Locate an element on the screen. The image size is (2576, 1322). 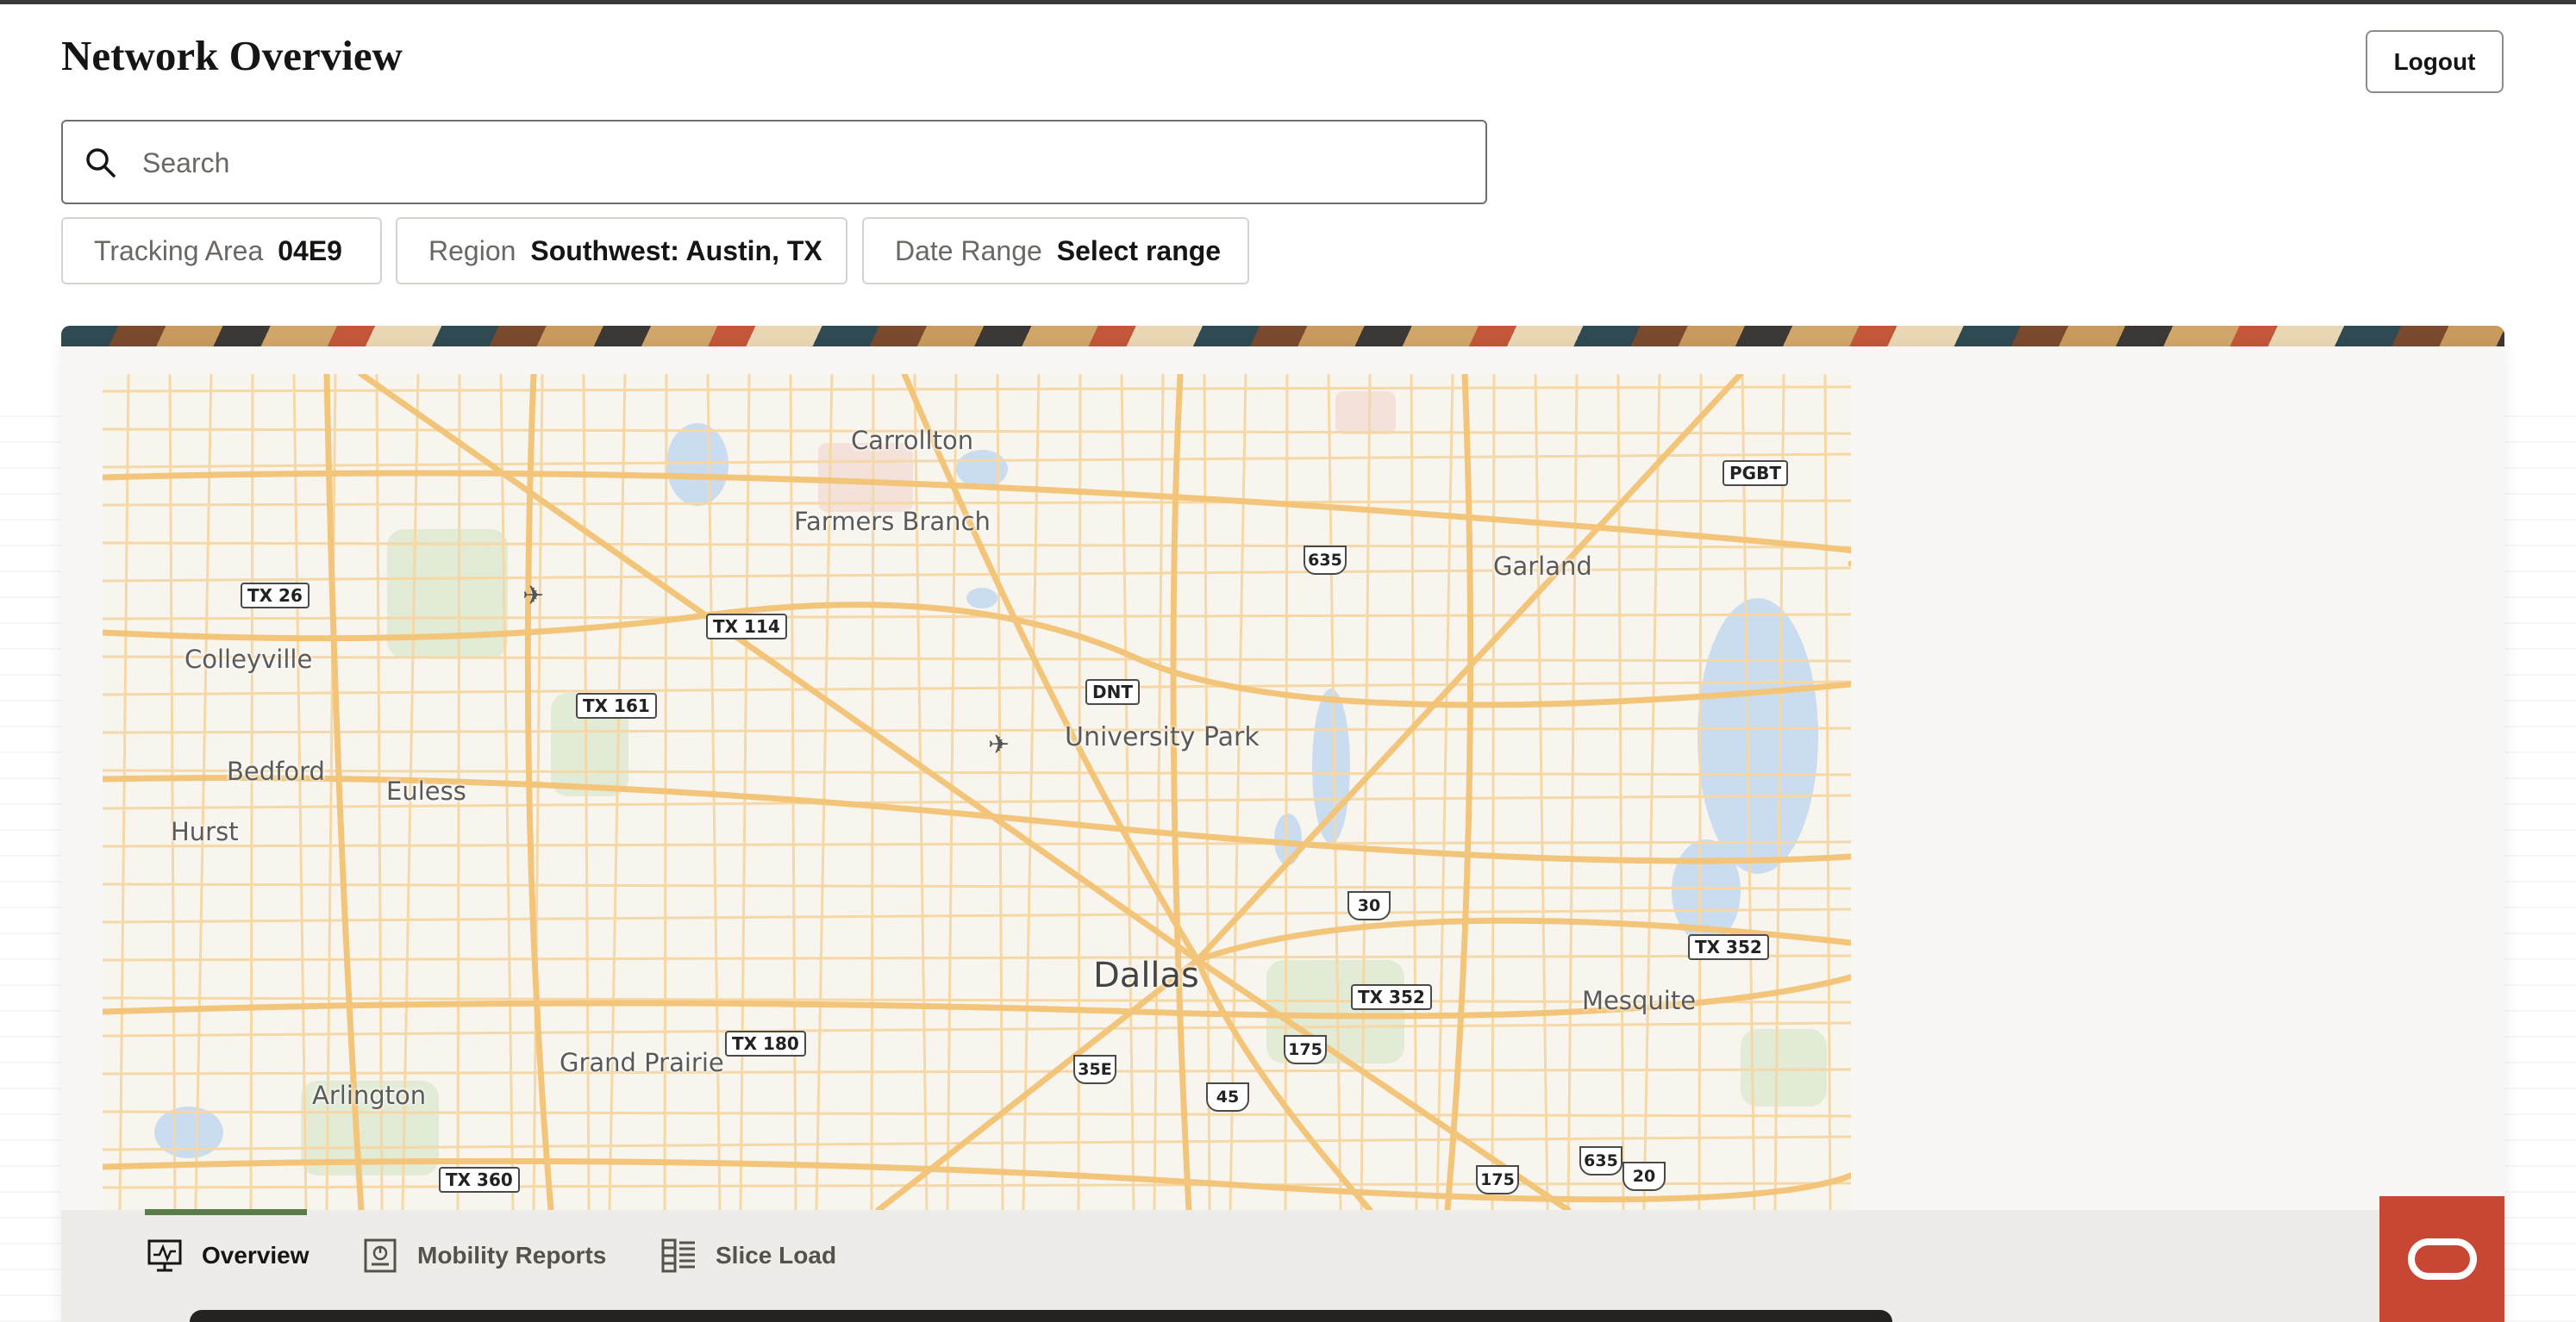
map-city-label: Grand Prairie is located at coordinates (642, 1062).